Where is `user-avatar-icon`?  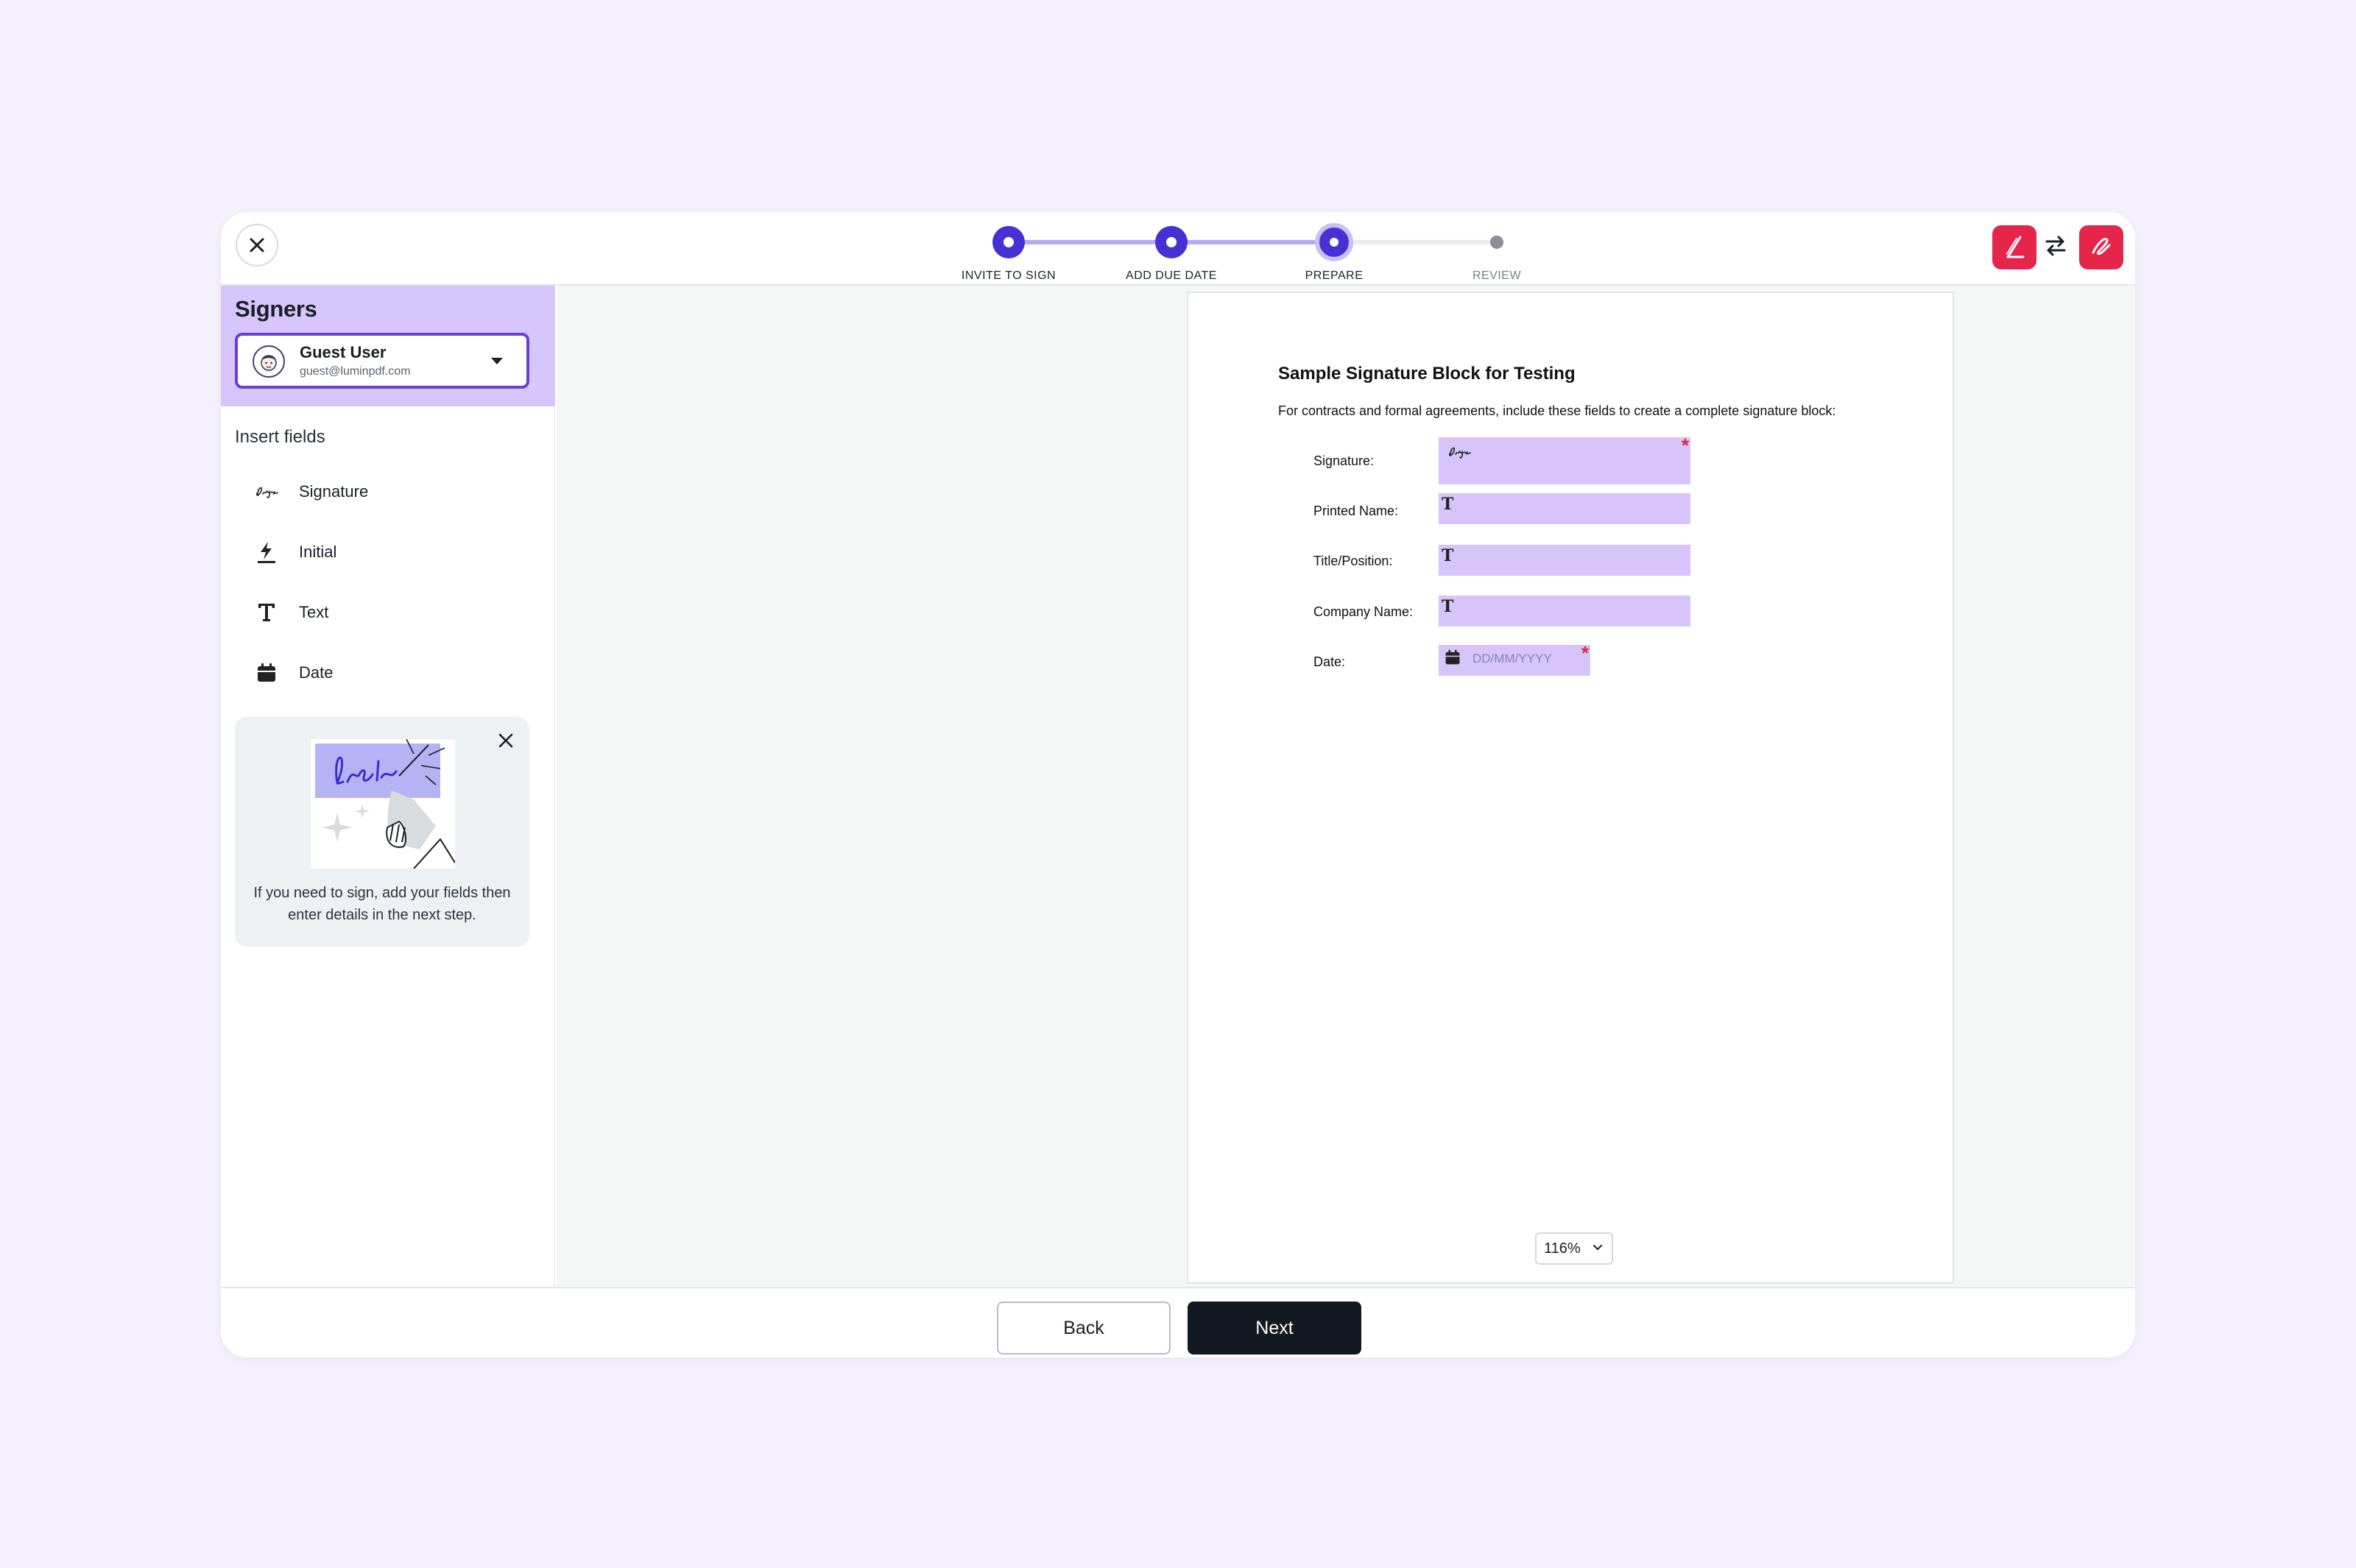
user-avatar-icon is located at coordinates (269, 363).